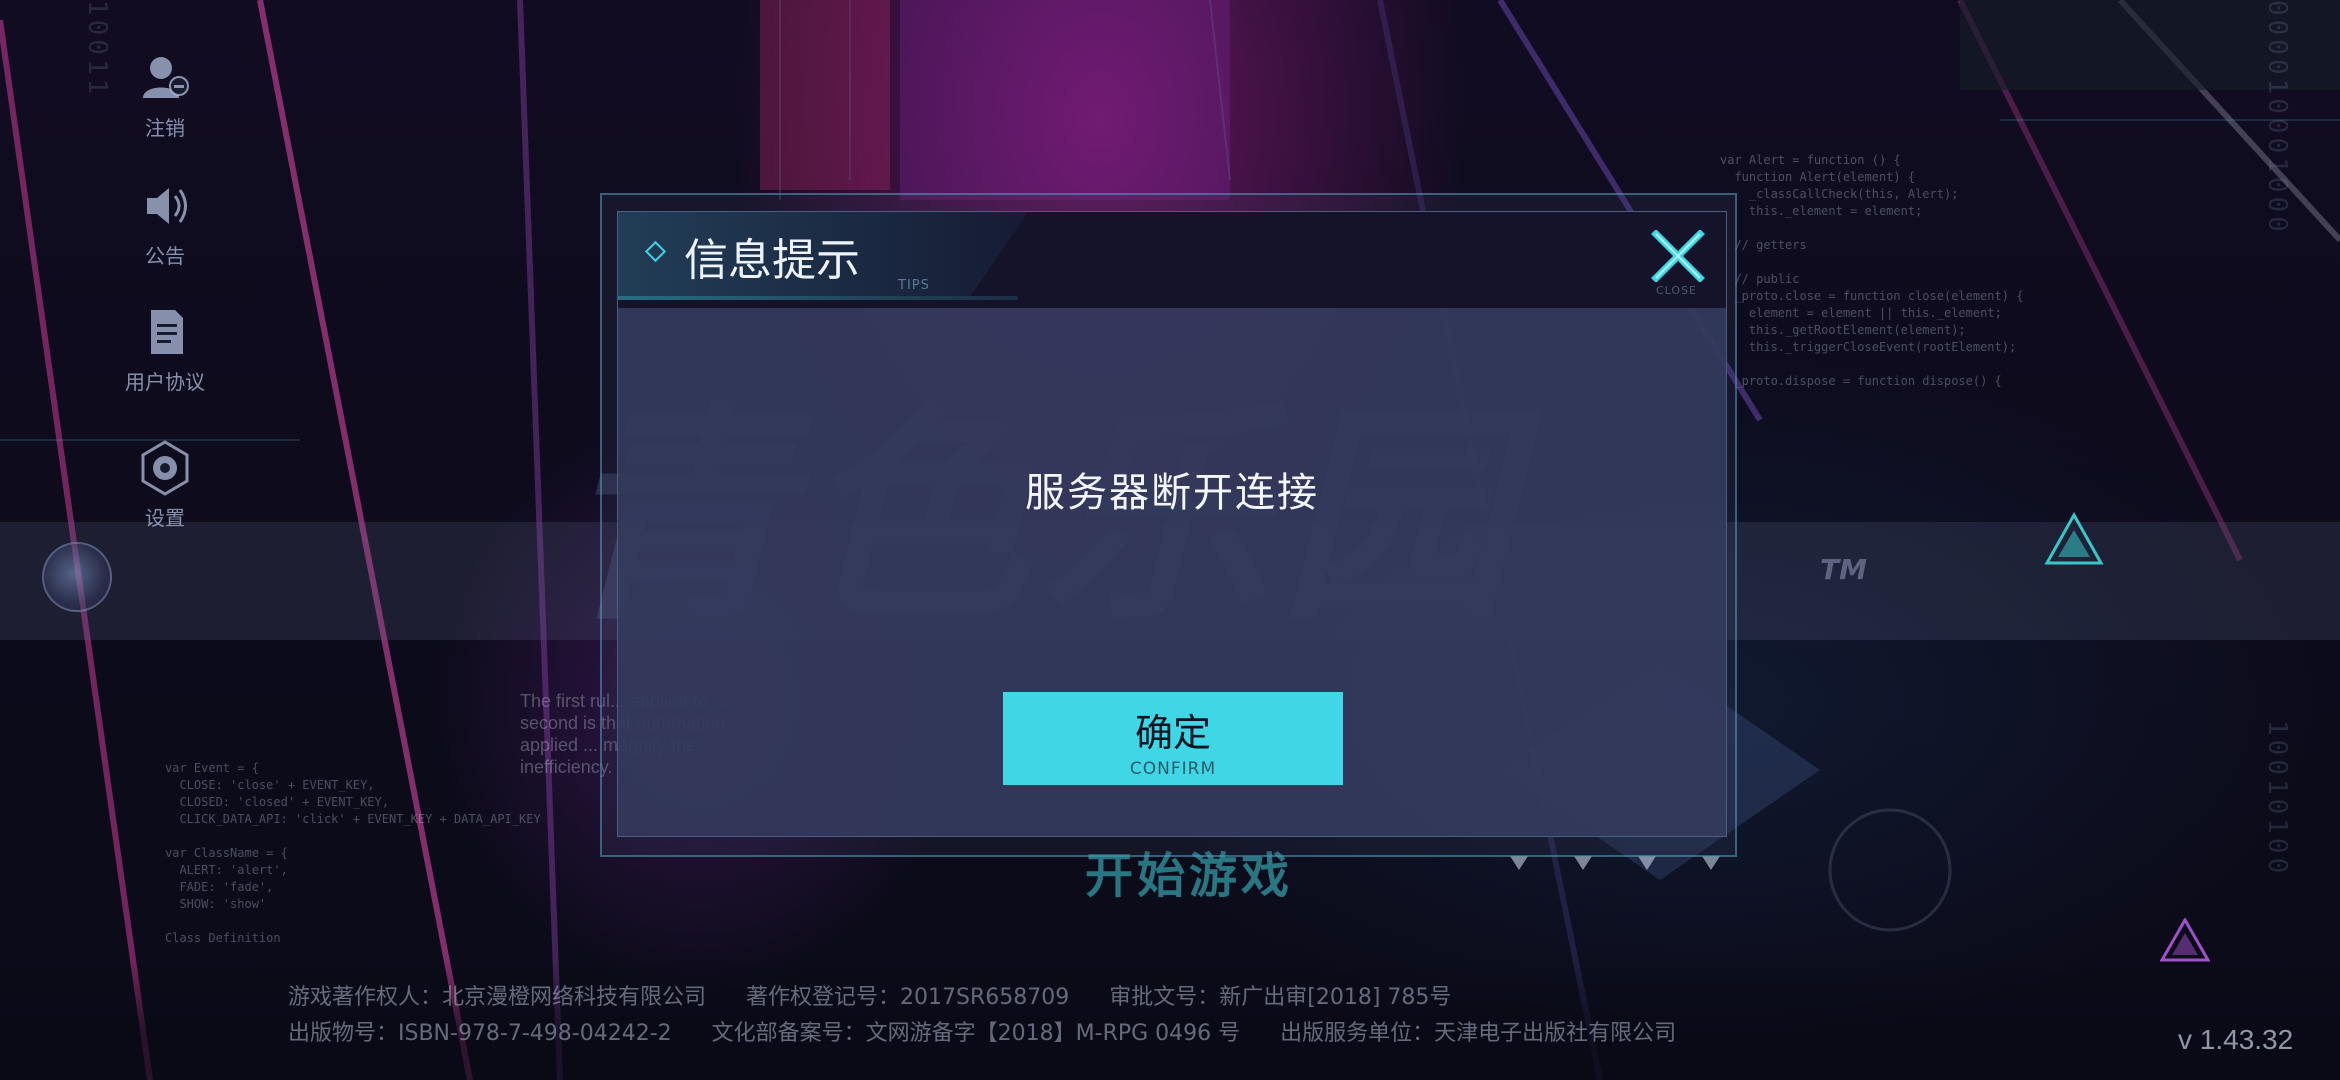 This screenshot has width=2340, height=1080. Describe the element at coordinates (1678, 256) in the screenshot. I see `close-icon` at that location.